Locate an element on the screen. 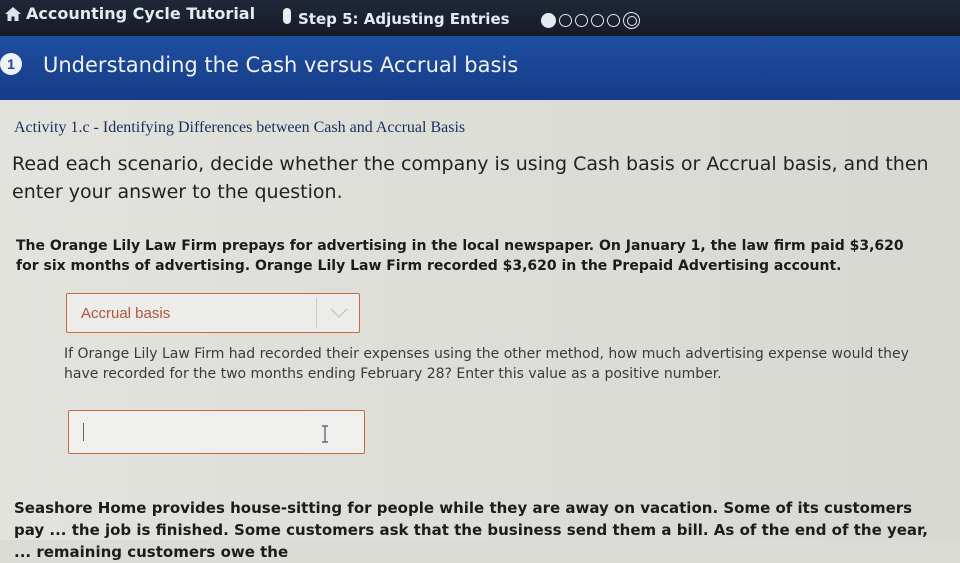 The width and height of the screenshot is (960, 563). chevron-down-icon is located at coordinates (339, 313).